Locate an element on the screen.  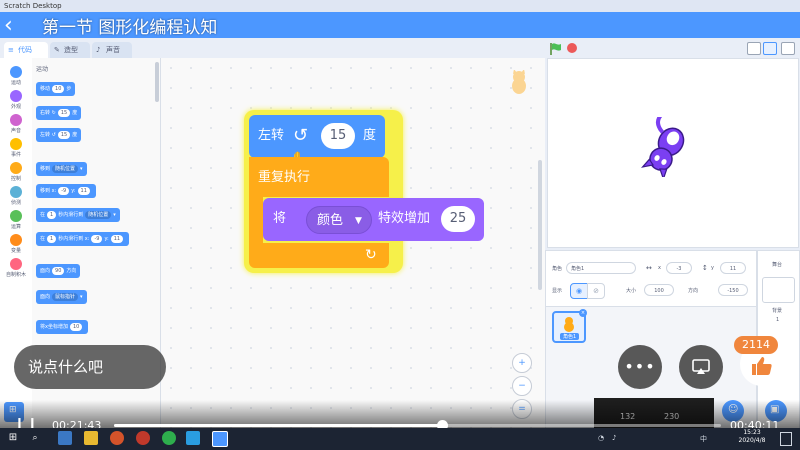
category-label: 自制积木 is located at coordinates (15, 275).